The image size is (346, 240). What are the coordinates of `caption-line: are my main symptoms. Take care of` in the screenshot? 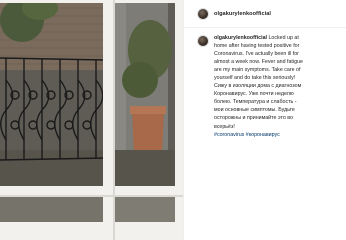 It's located at (257, 70).